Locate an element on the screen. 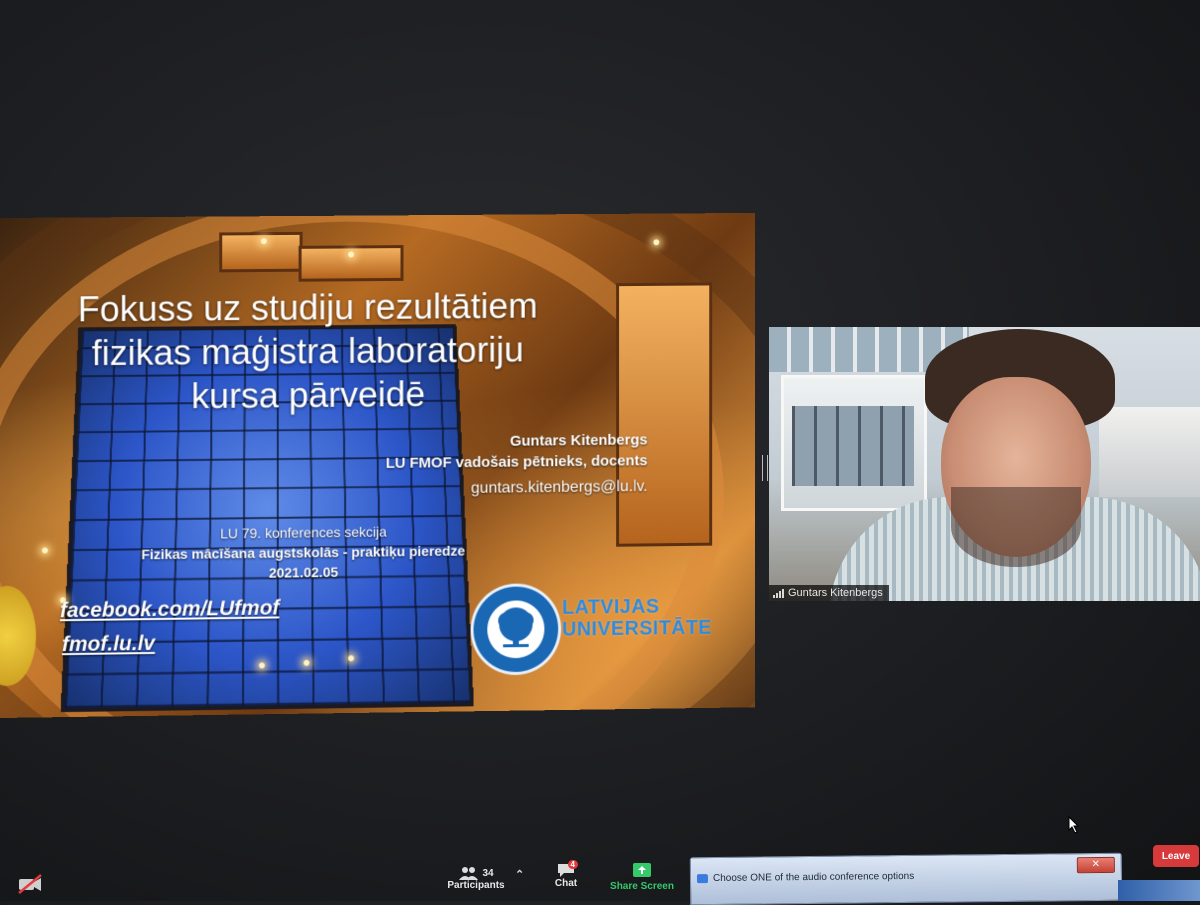  author-position: LU FMOF vadošais pētnieks, docents is located at coordinates (517, 462).